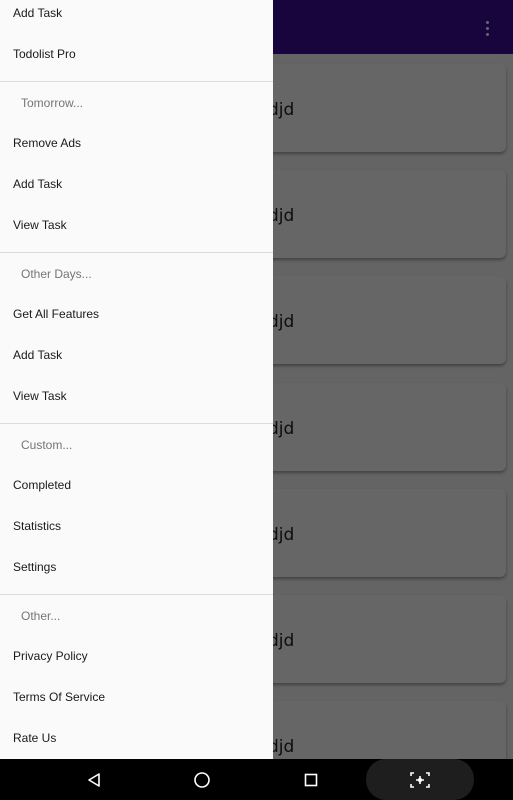 The height and width of the screenshot is (800, 513). I want to click on home-circle-icon, so click(202, 779).